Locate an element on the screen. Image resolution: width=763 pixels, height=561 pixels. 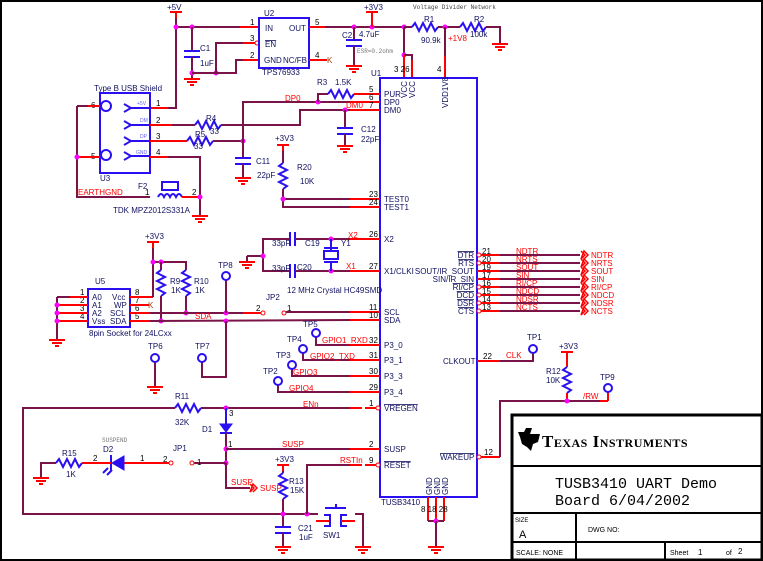
pin-number: 2 is located at coordinates (258, 308).